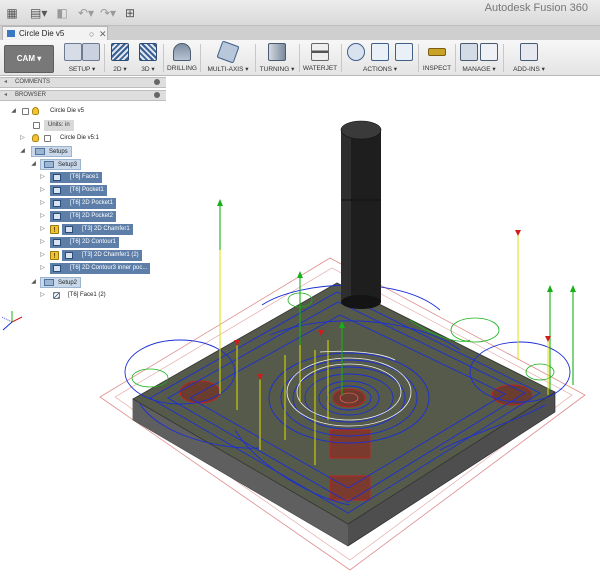 Image resolution: width=600 pixels, height=579 pixels. What do you see at coordinates (437, 52) in the screenshot?
I see `measure-icon` at bounding box center [437, 52].